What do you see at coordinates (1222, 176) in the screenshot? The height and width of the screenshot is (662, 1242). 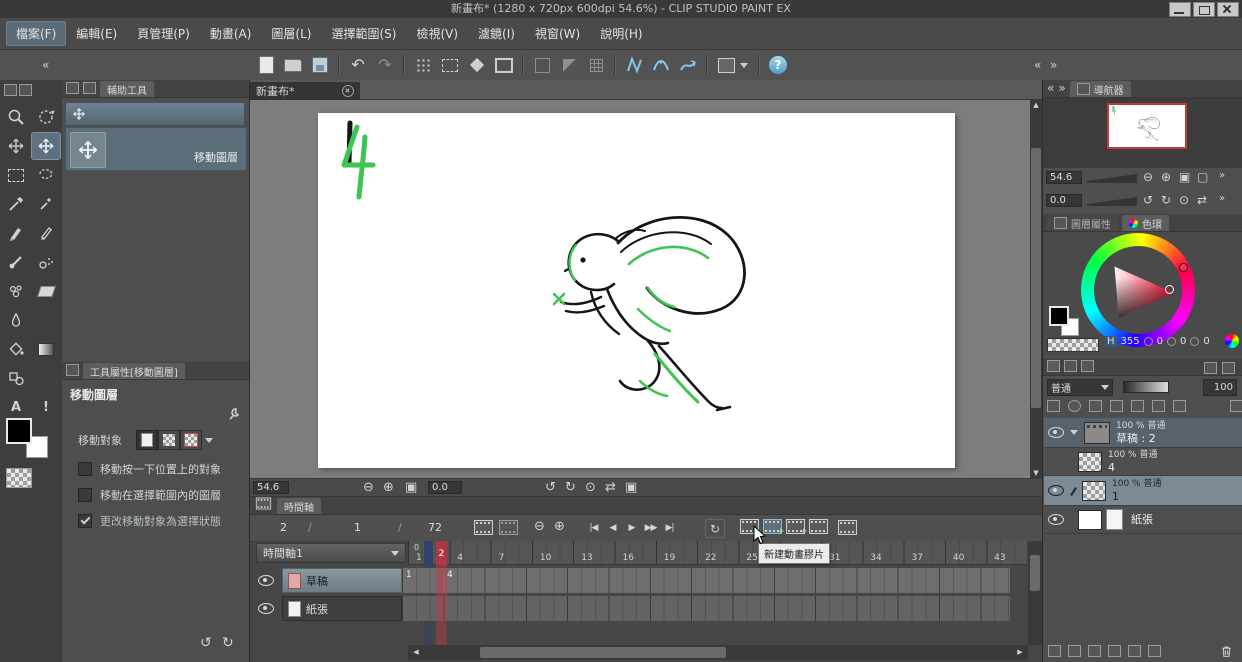 I see `nav-more-icon: »` at bounding box center [1222, 176].